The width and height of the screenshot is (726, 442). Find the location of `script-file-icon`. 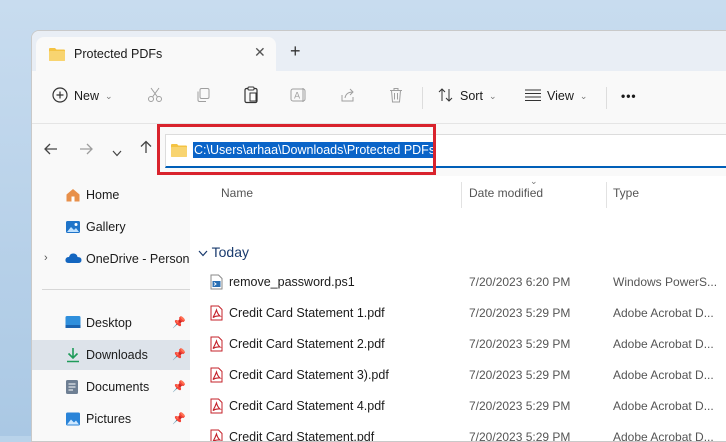

script-file-icon is located at coordinates (216, 283).